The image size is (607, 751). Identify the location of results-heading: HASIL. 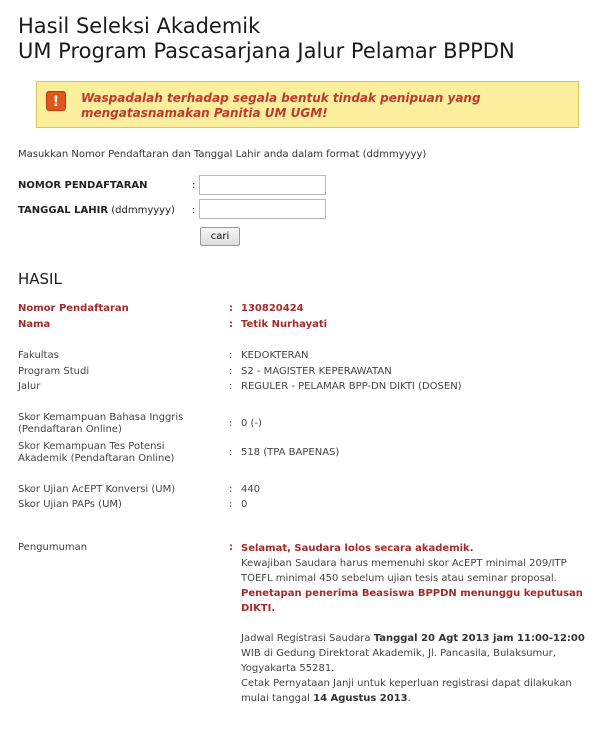
(40, 279).